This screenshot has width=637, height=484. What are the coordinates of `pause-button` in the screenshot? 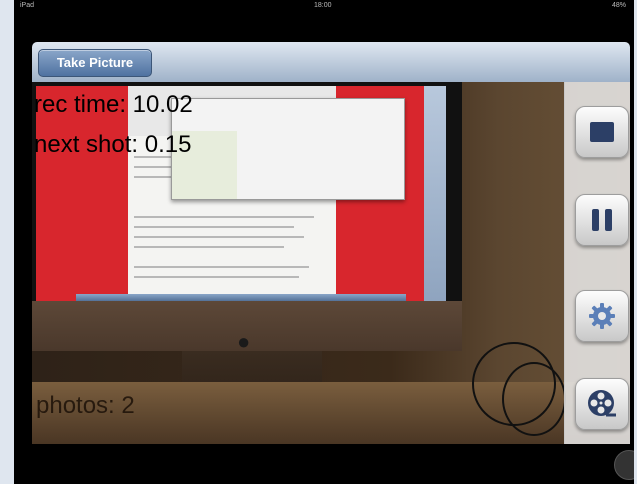 It's located at (602, 220).